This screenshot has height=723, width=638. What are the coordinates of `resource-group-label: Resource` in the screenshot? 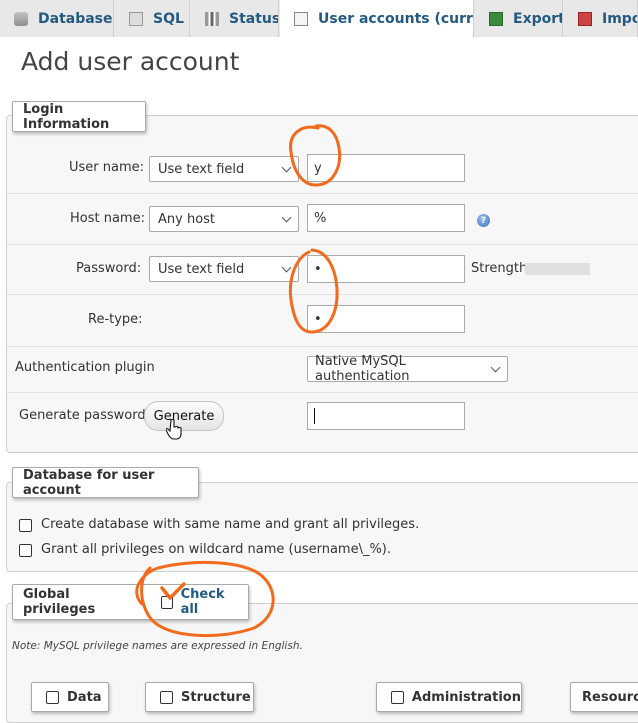 It's located at (610, 697).